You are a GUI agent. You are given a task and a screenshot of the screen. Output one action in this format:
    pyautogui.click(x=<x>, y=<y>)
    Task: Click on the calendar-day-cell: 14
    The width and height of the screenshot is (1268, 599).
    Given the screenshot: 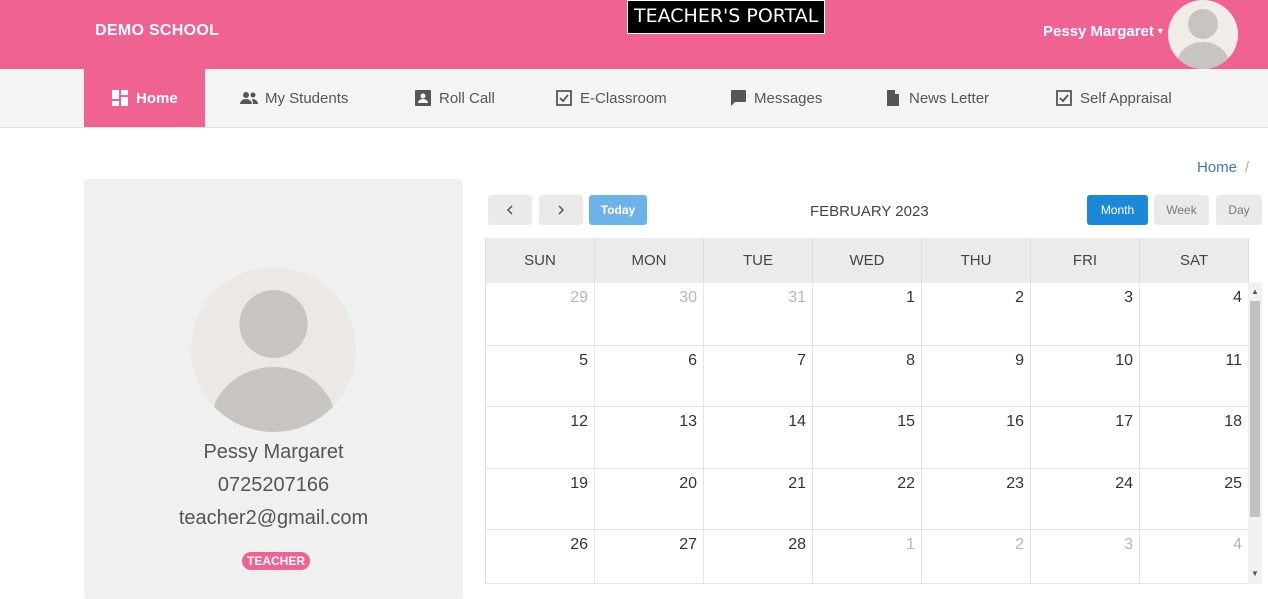 What is the action you would take?
    pyautogui.click(x=758, y=437)
    